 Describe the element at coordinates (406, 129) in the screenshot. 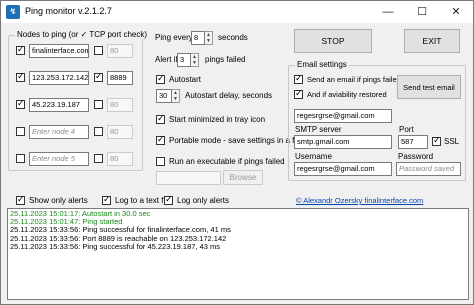

I see `port-label: Port` at that location.